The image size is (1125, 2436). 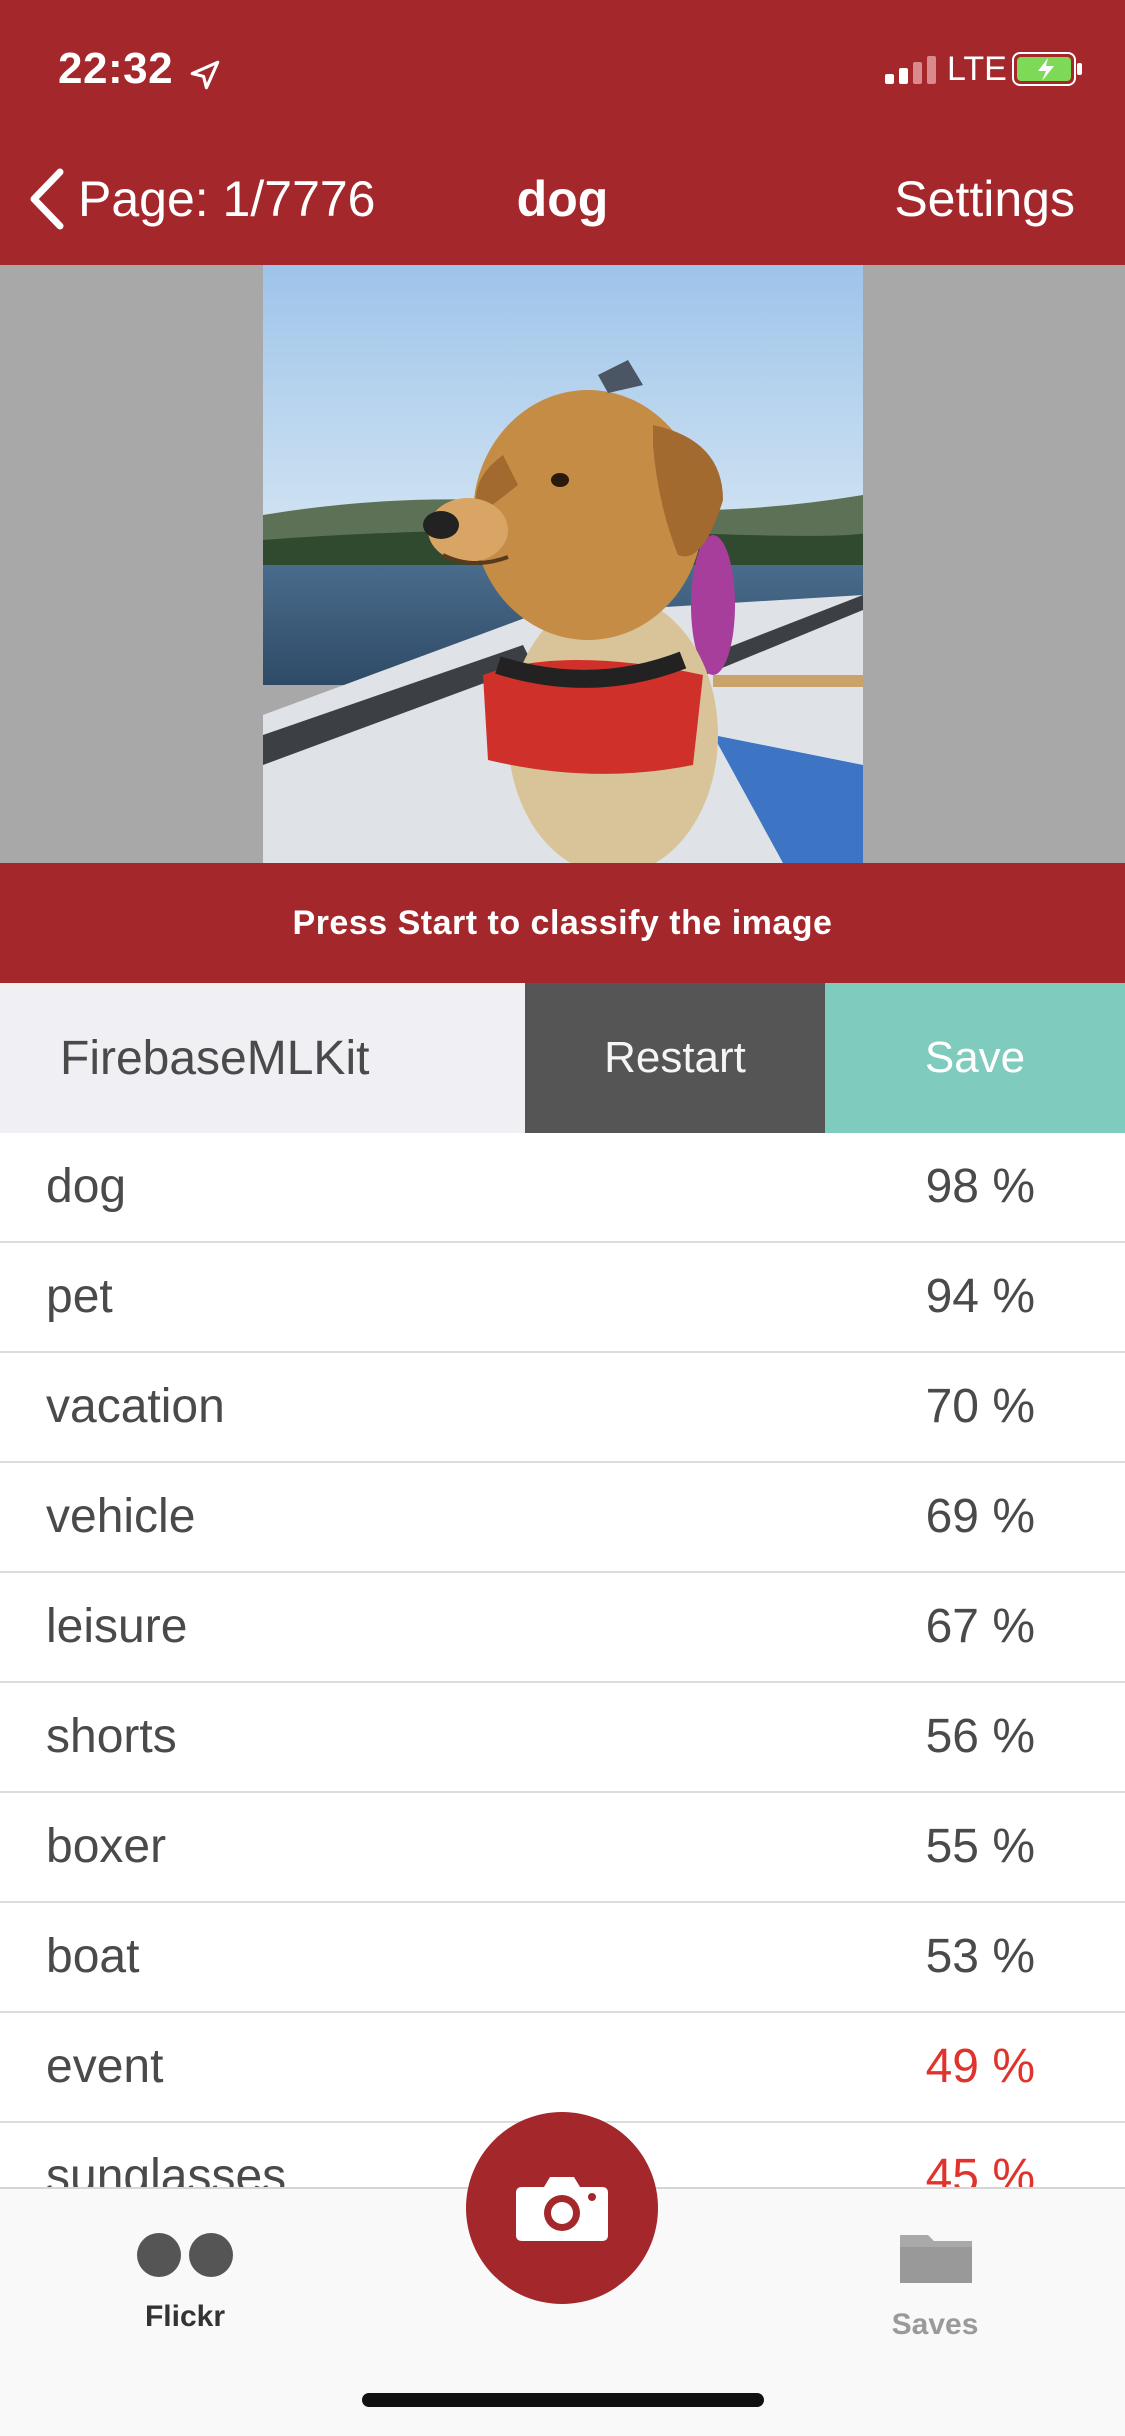 What do you see at coordinates (980, 2168) in the screenshot?
I see `result-percent: 45 %` at bounding box center [980, 2168].